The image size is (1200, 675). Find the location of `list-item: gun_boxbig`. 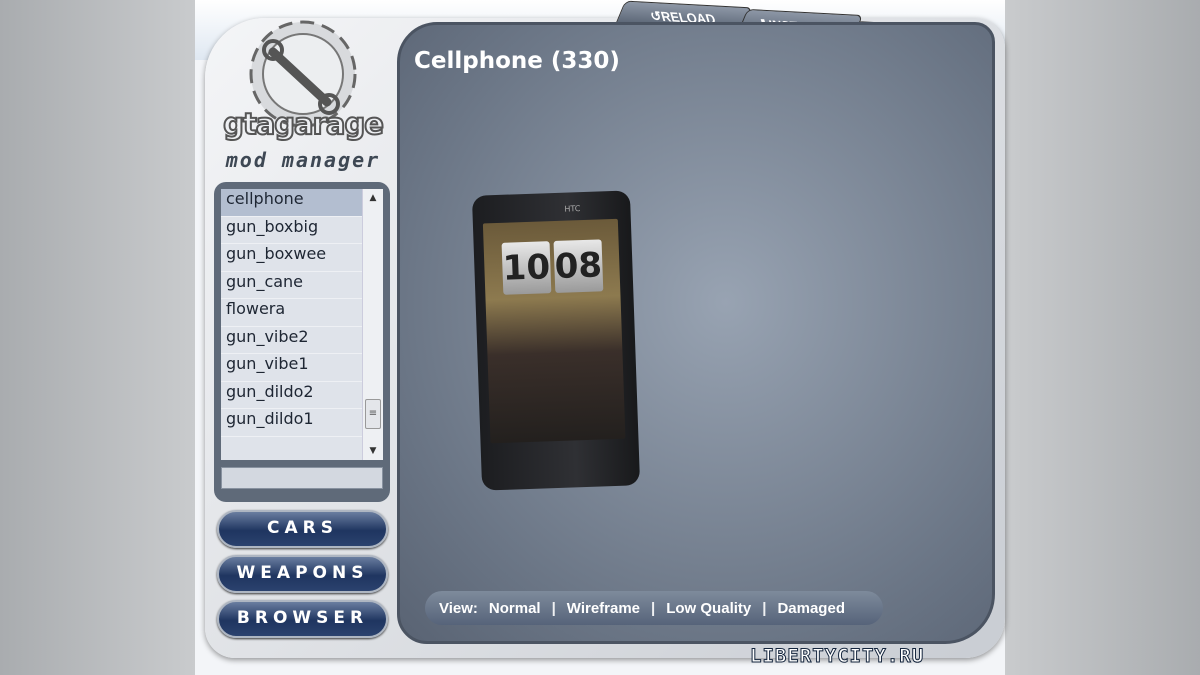

list-item: gun_boxbig is located at coordinates (291, 230).